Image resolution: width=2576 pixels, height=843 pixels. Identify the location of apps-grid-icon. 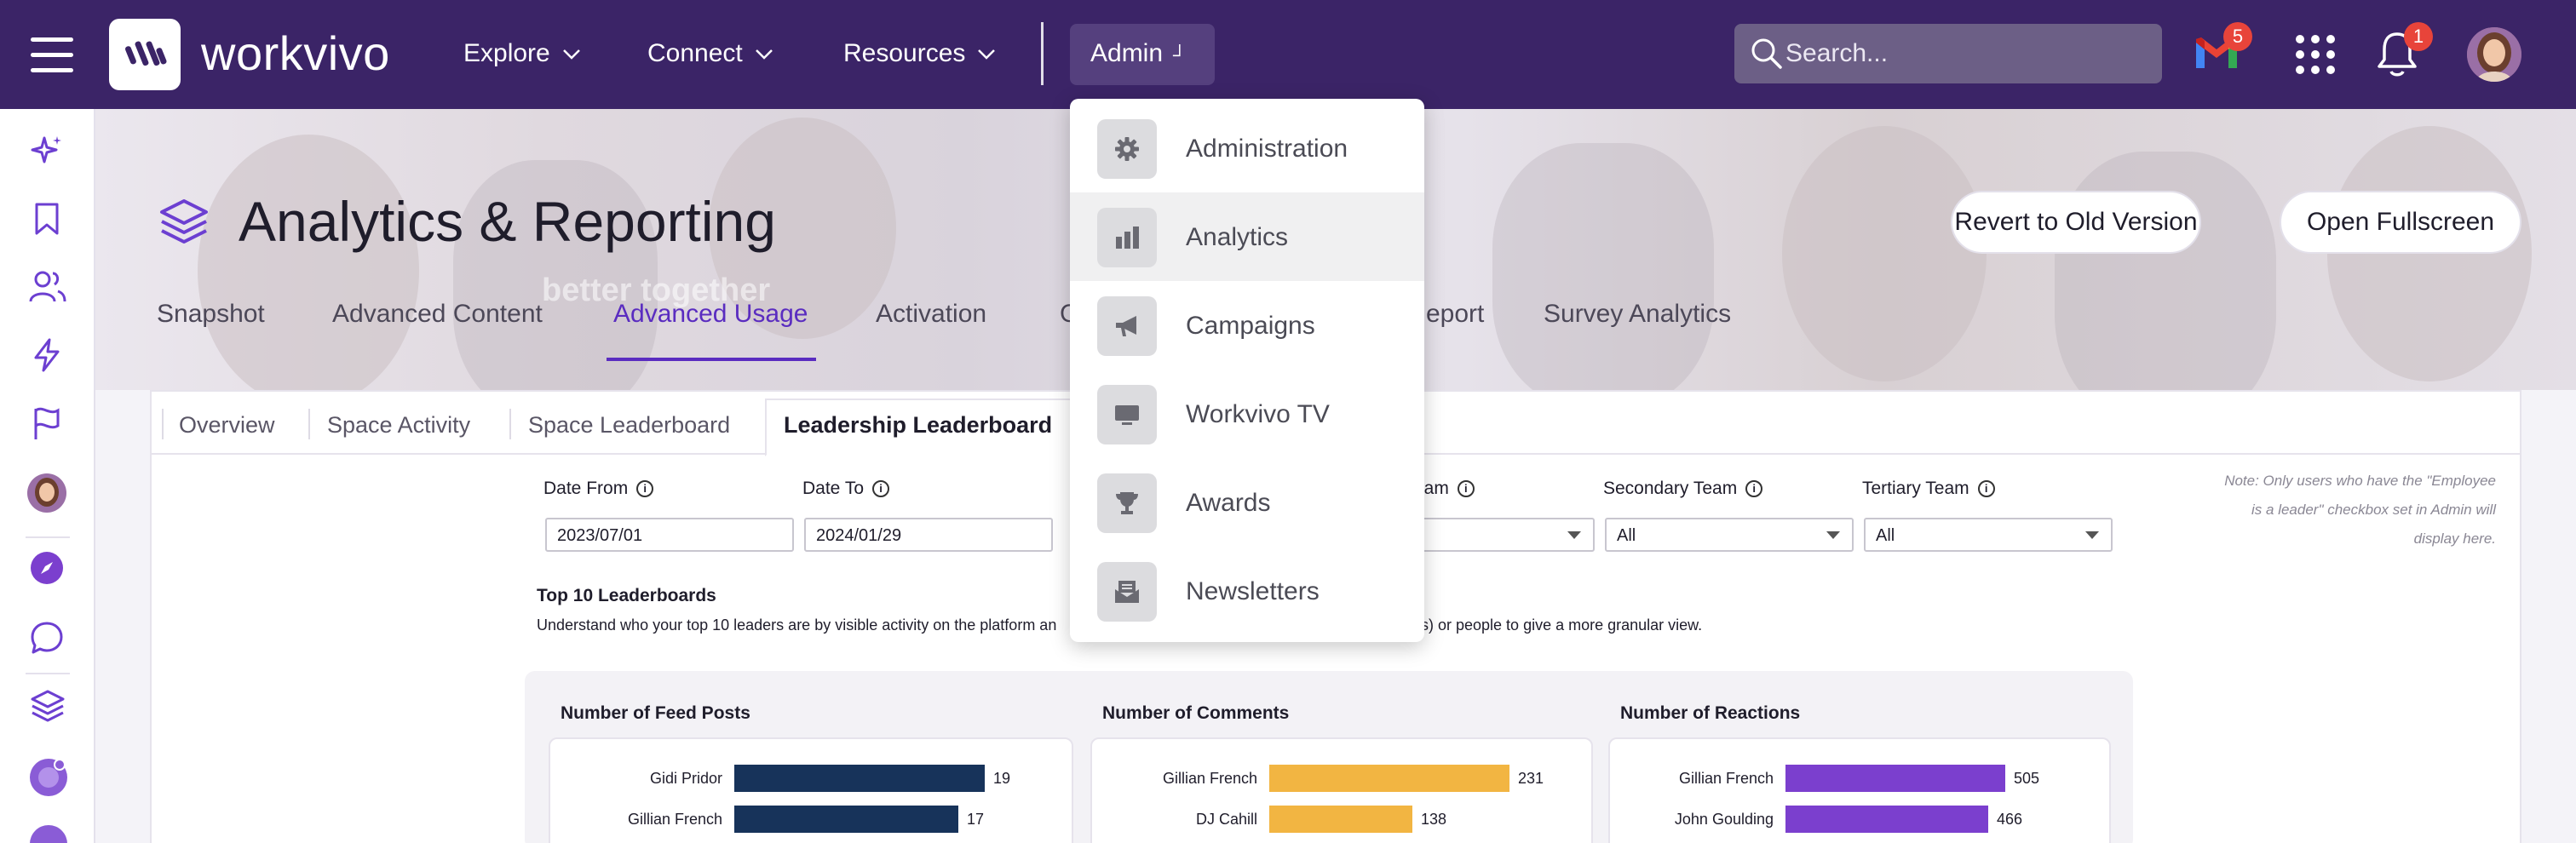
(2316, 56).